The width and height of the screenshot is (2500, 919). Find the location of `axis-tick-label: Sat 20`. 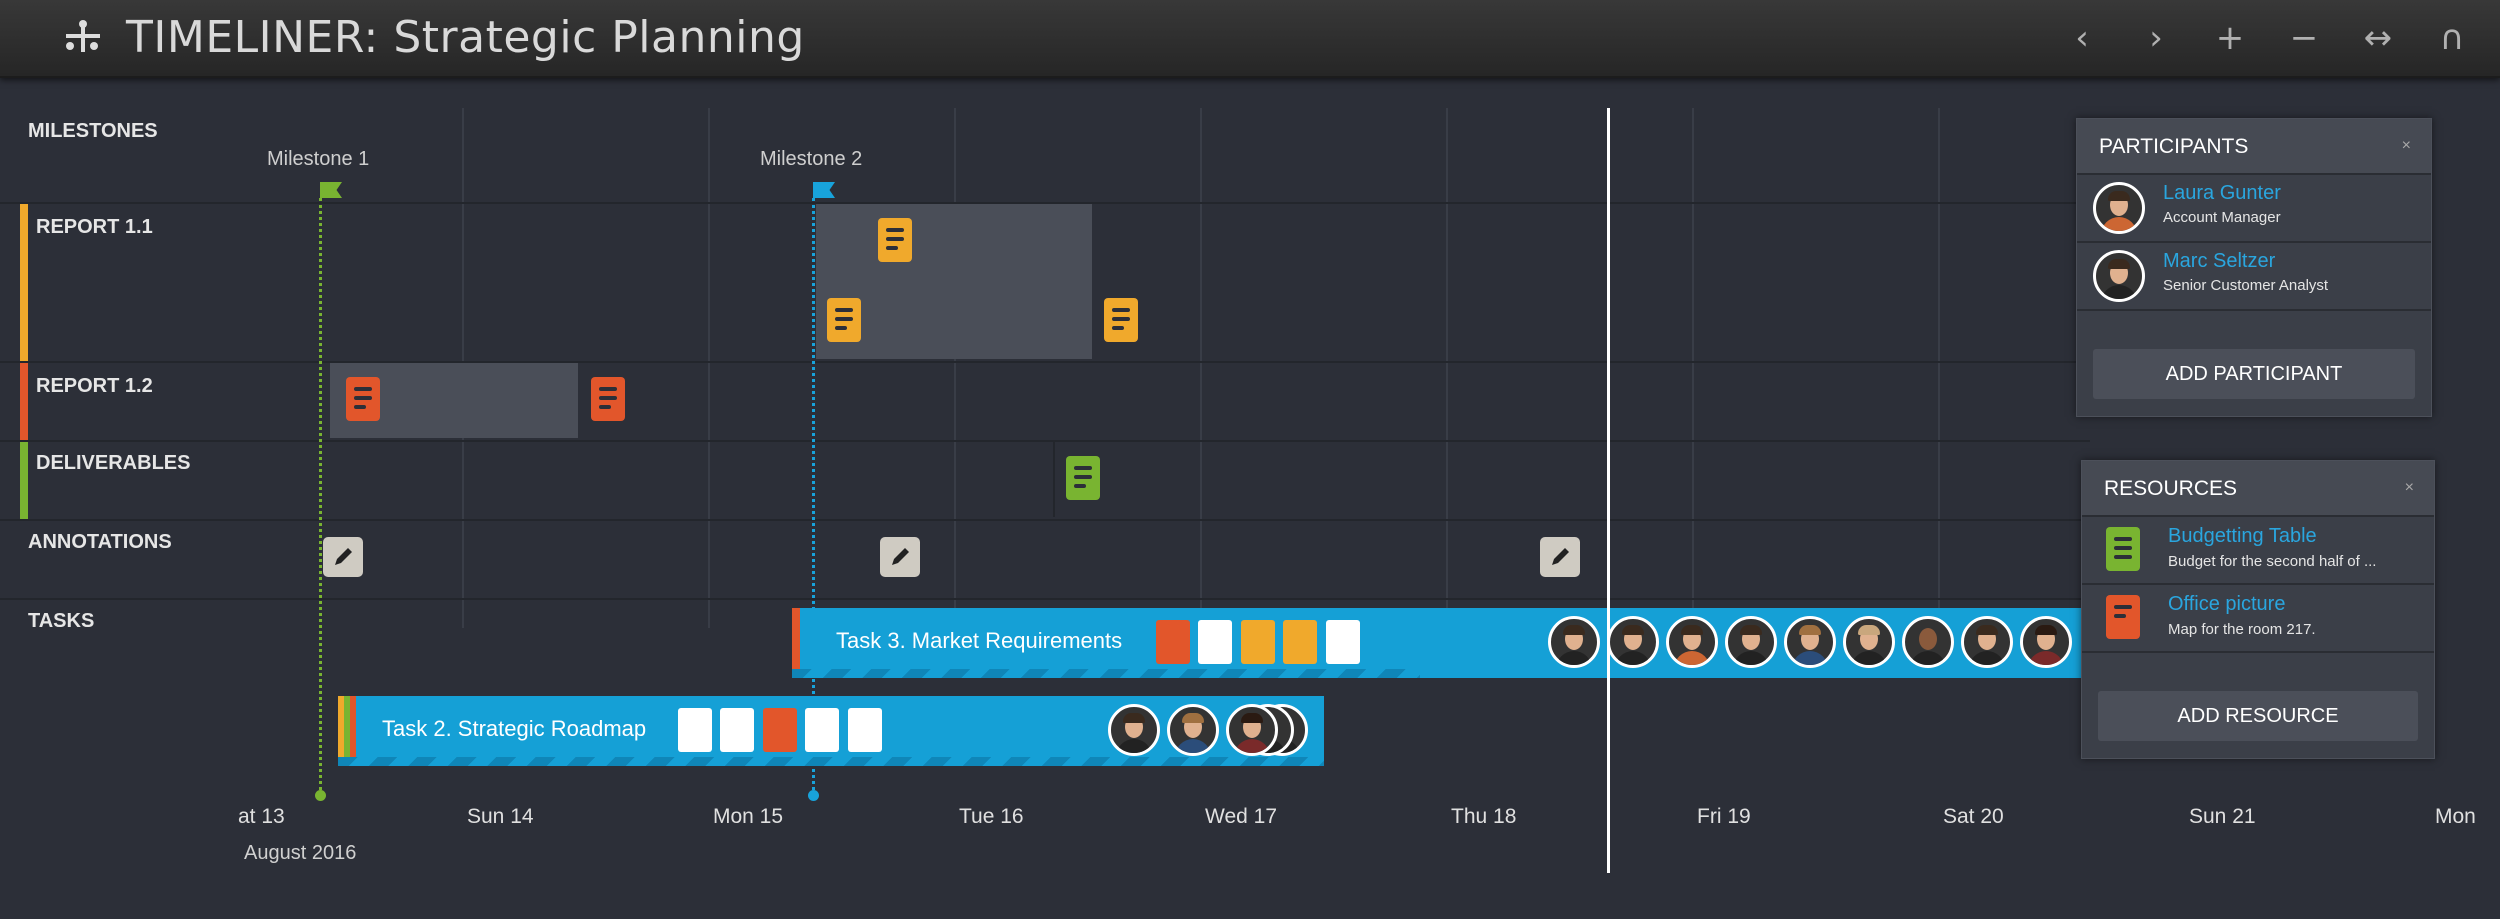

axis-tick-label: Sat 20 is located at coordinates (1973, 816).